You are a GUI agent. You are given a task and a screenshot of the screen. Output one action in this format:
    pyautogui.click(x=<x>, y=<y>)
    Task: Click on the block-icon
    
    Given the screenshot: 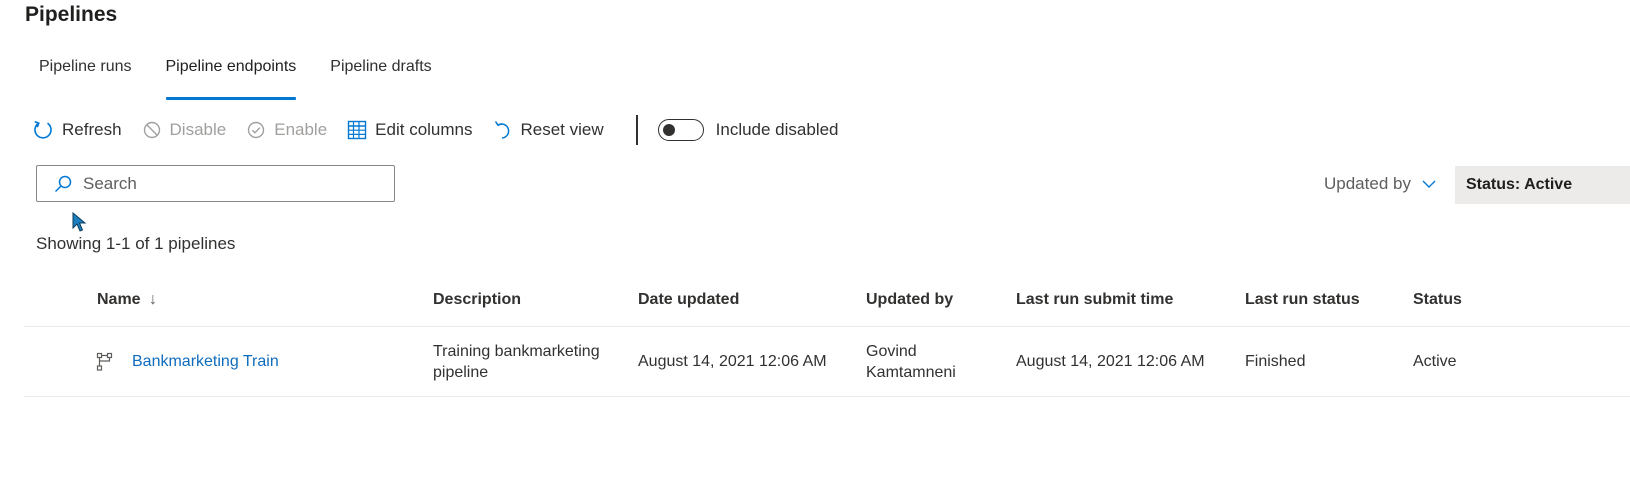 What is the action you would take?
    pyautogui.click(x=151, y=130)
    